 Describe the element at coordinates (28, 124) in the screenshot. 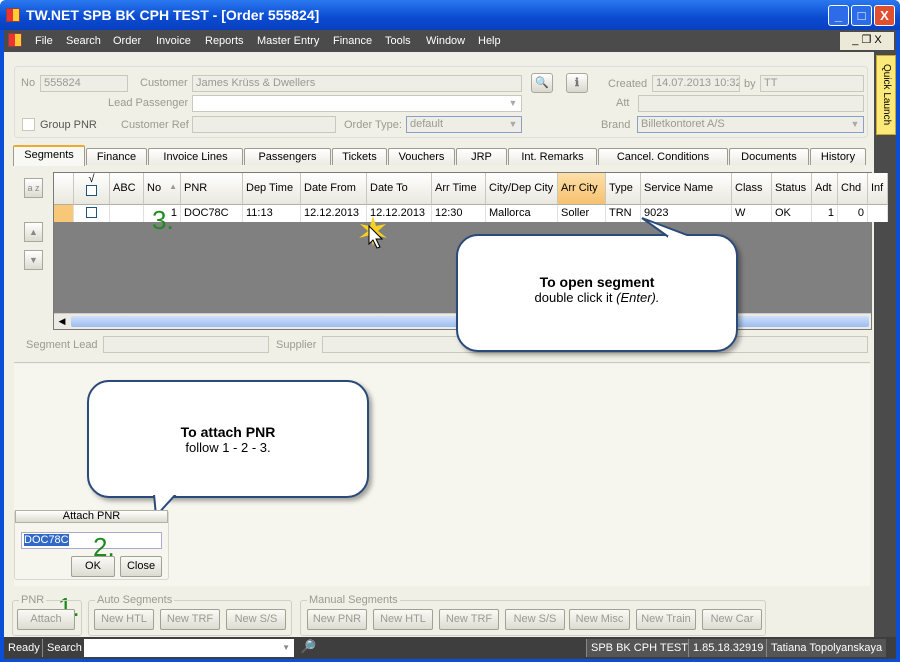

I see `group-pnr-checkbox` at that location.